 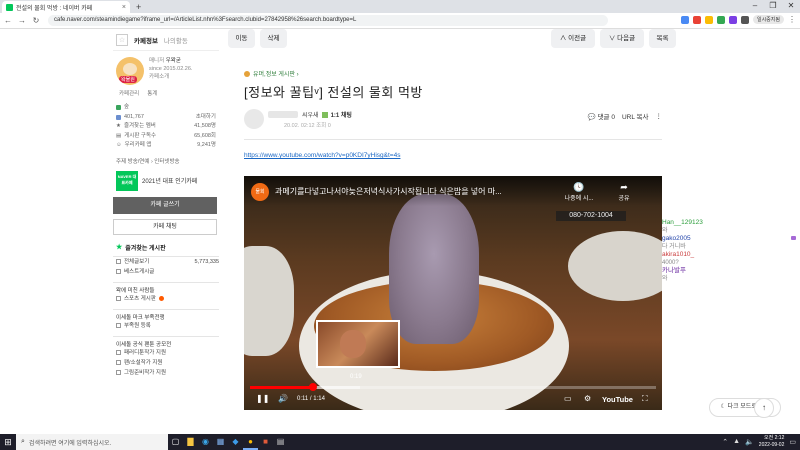 I want to click on chrome-icon: ●, so click(x=250, y=442).